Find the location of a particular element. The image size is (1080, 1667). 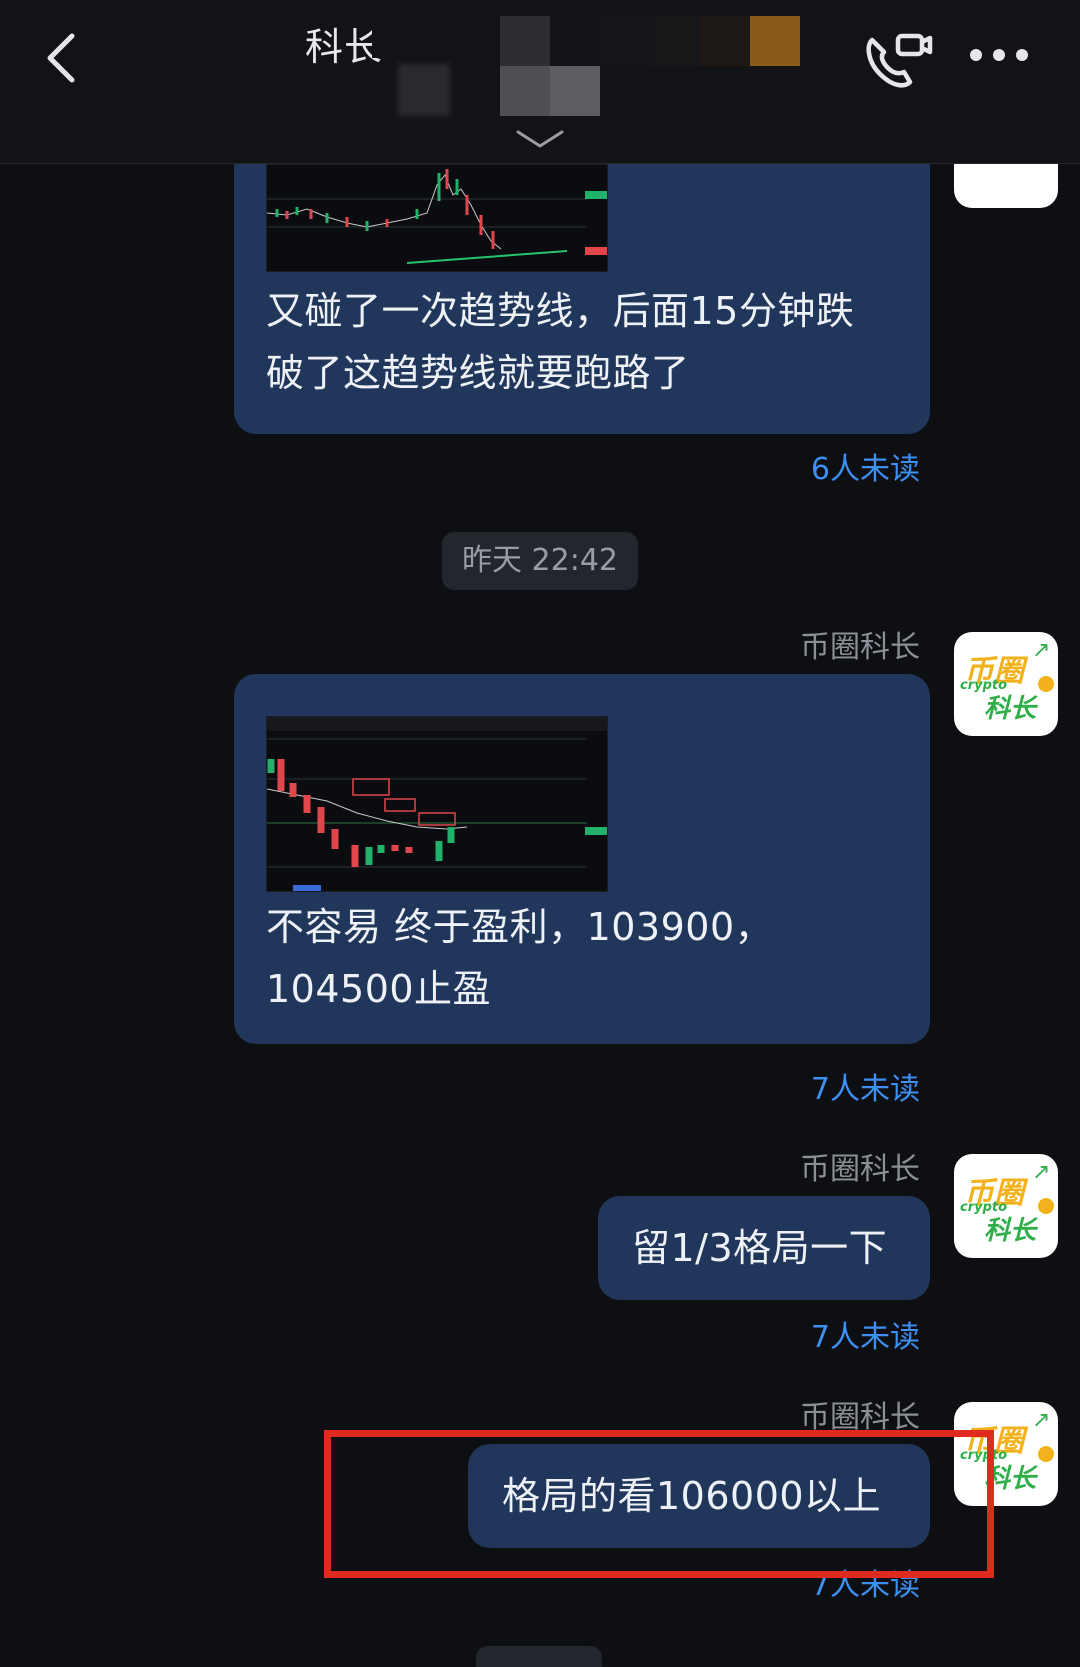

chevron-down-icon is located at coordinates (540, 139).